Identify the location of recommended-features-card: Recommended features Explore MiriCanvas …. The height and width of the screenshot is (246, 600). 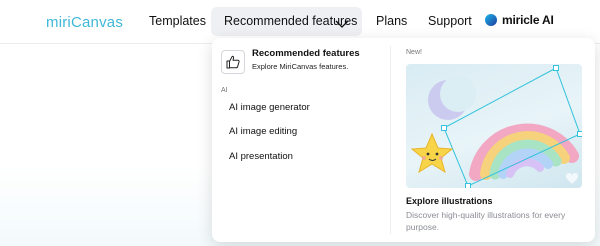
(296, 63).